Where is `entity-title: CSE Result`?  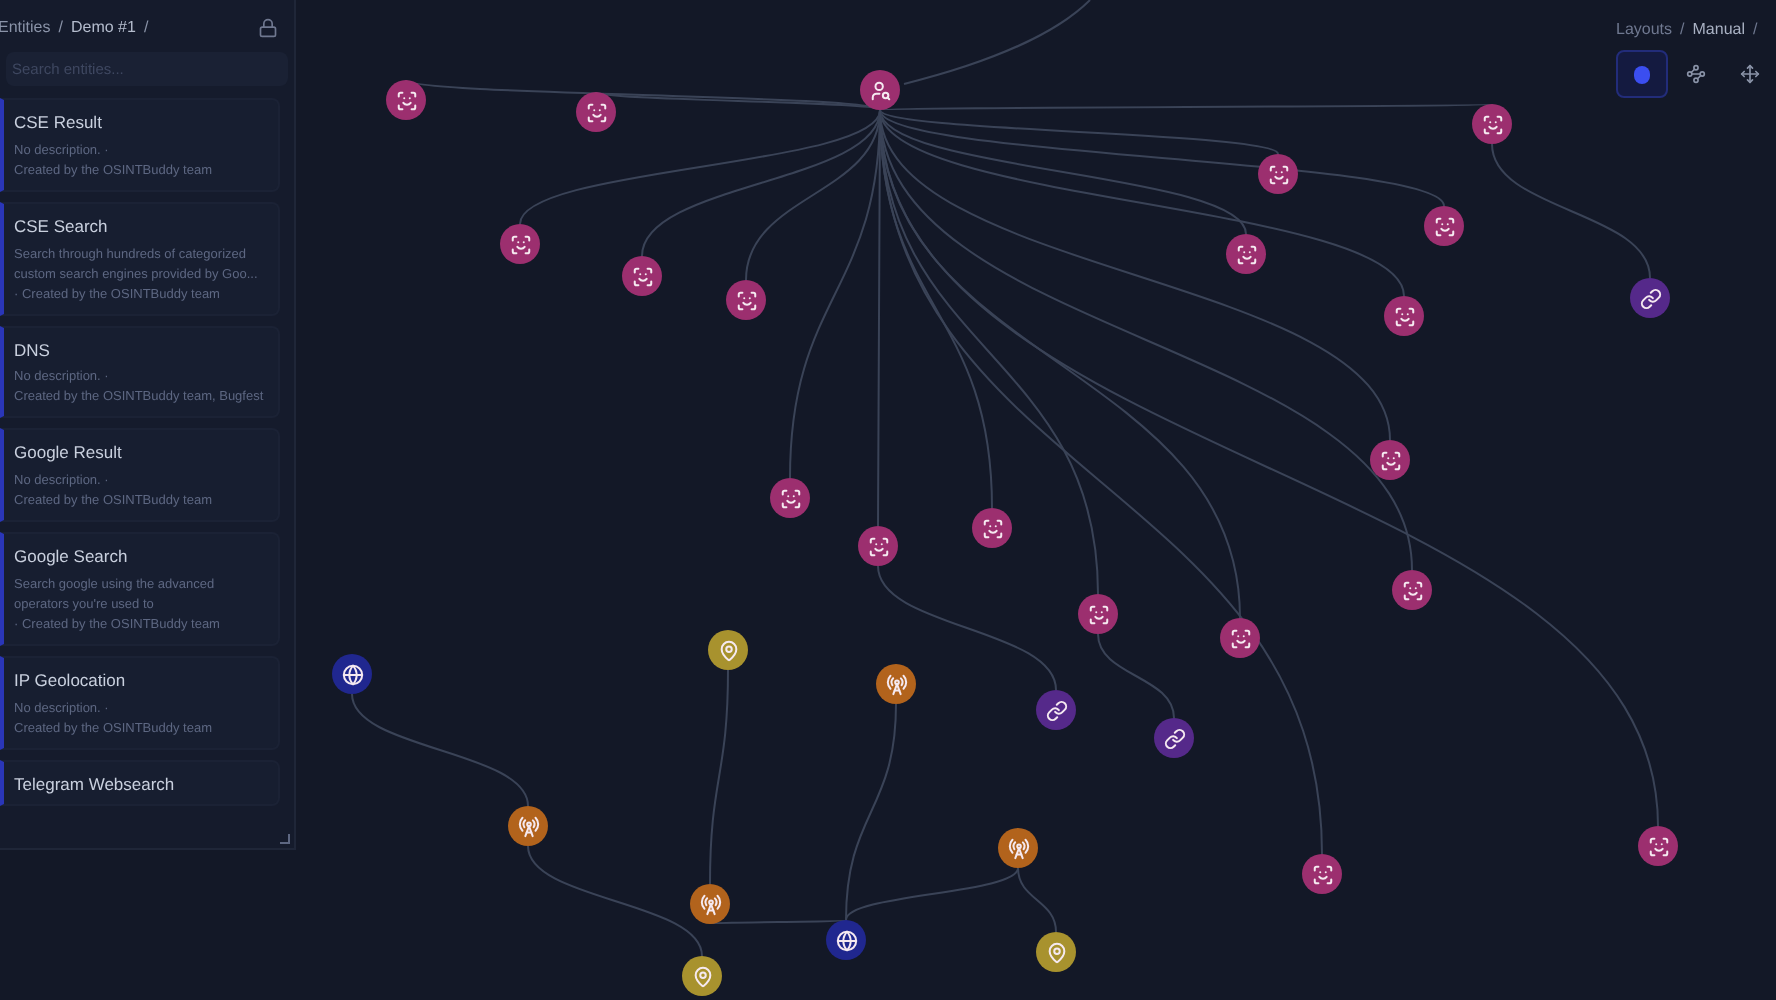 entity-title: CSE Result is located at coordinates (59, 123).